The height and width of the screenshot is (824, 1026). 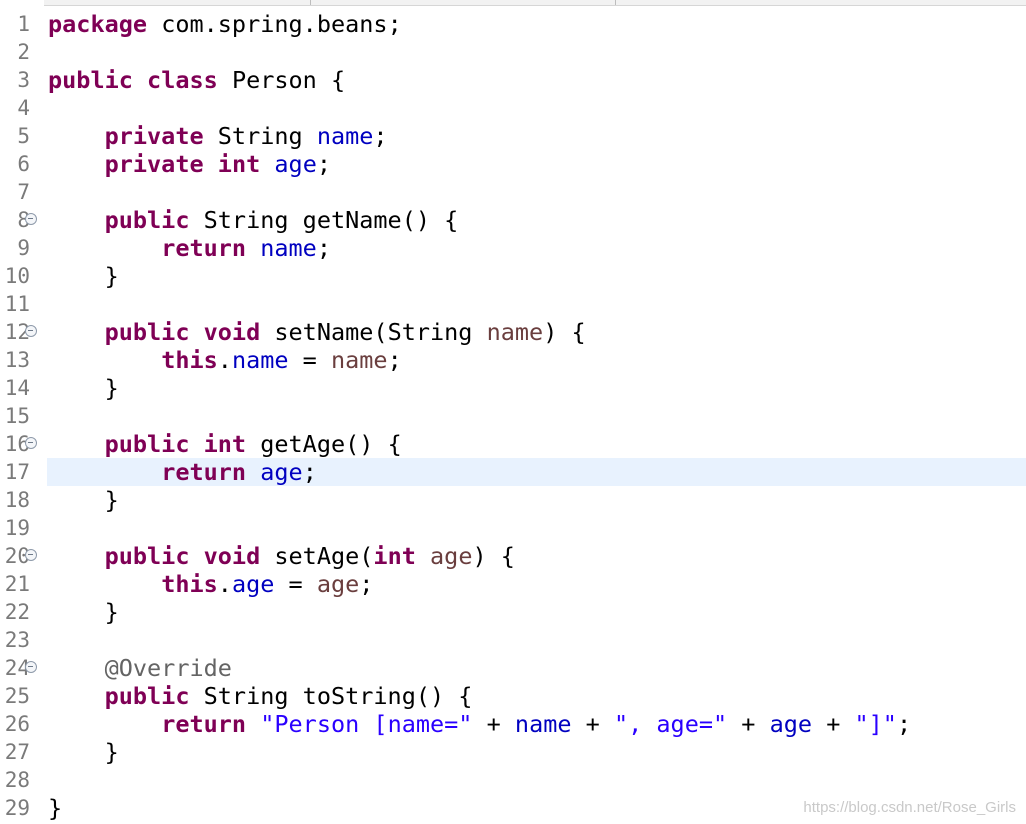 What do you see at coordinates (513, 752) in the screenshot?
I see `code-line: 27 }` at bounding box center [513, 752].